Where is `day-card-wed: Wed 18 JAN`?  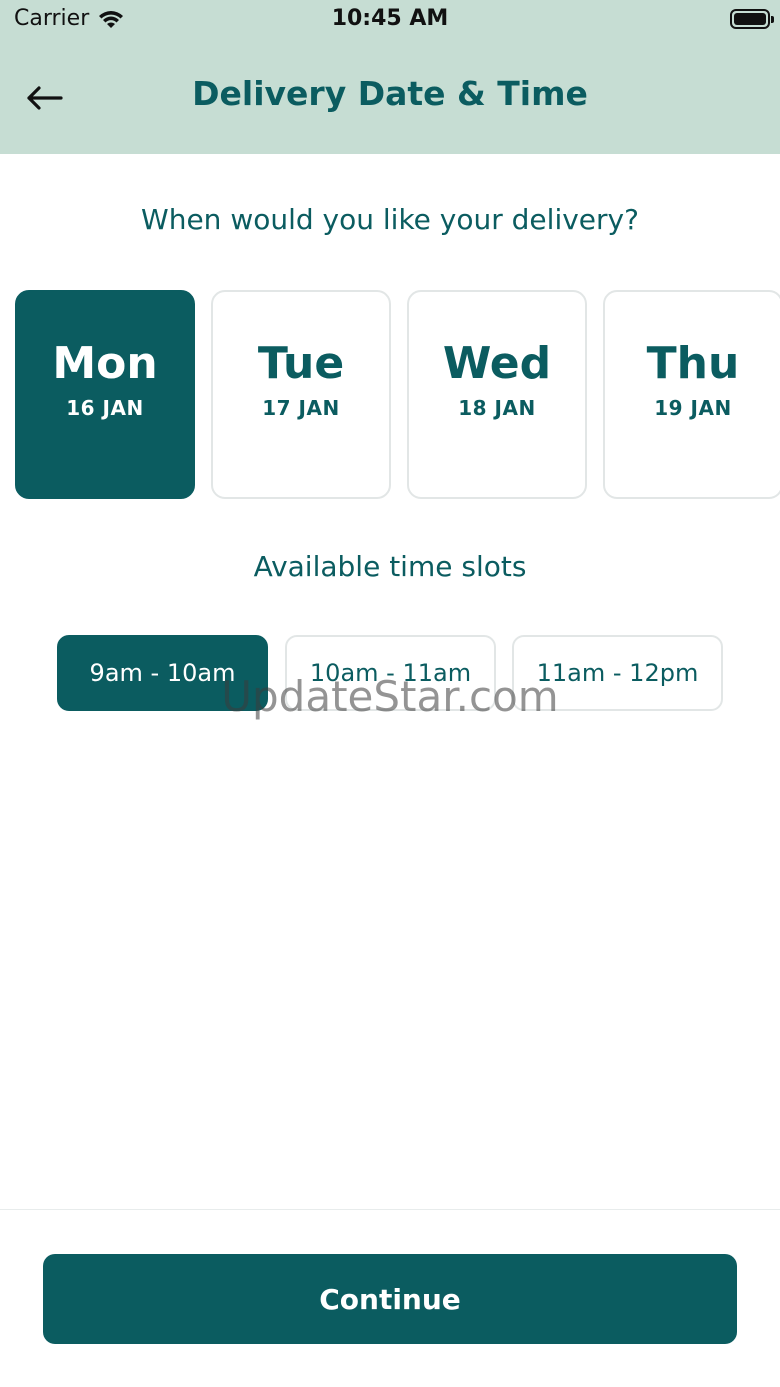
day-card-wed: Wed 18 JAN is located at coordinates (497, 394).